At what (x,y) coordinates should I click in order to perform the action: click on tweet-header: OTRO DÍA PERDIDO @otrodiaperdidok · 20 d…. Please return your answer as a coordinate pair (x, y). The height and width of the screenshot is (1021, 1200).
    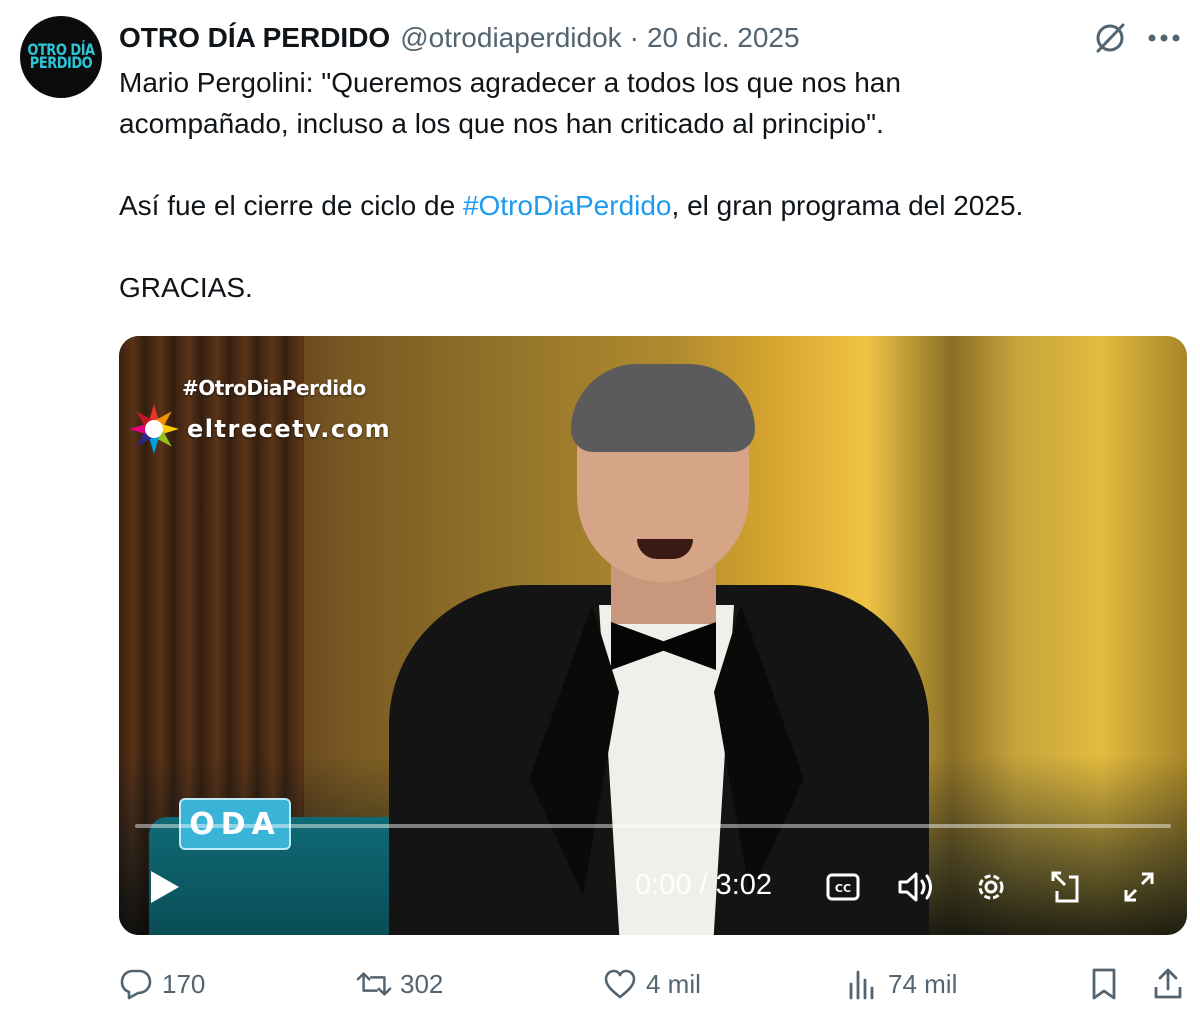
    Looking at the image, I should click on (459, 38).